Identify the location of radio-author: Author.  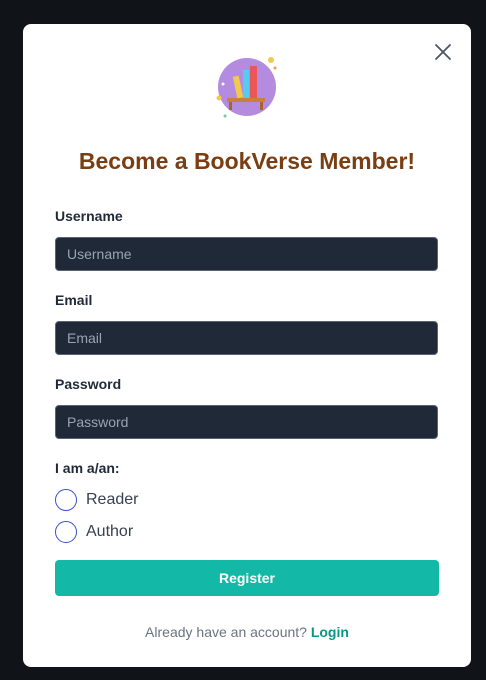
(94, 532).